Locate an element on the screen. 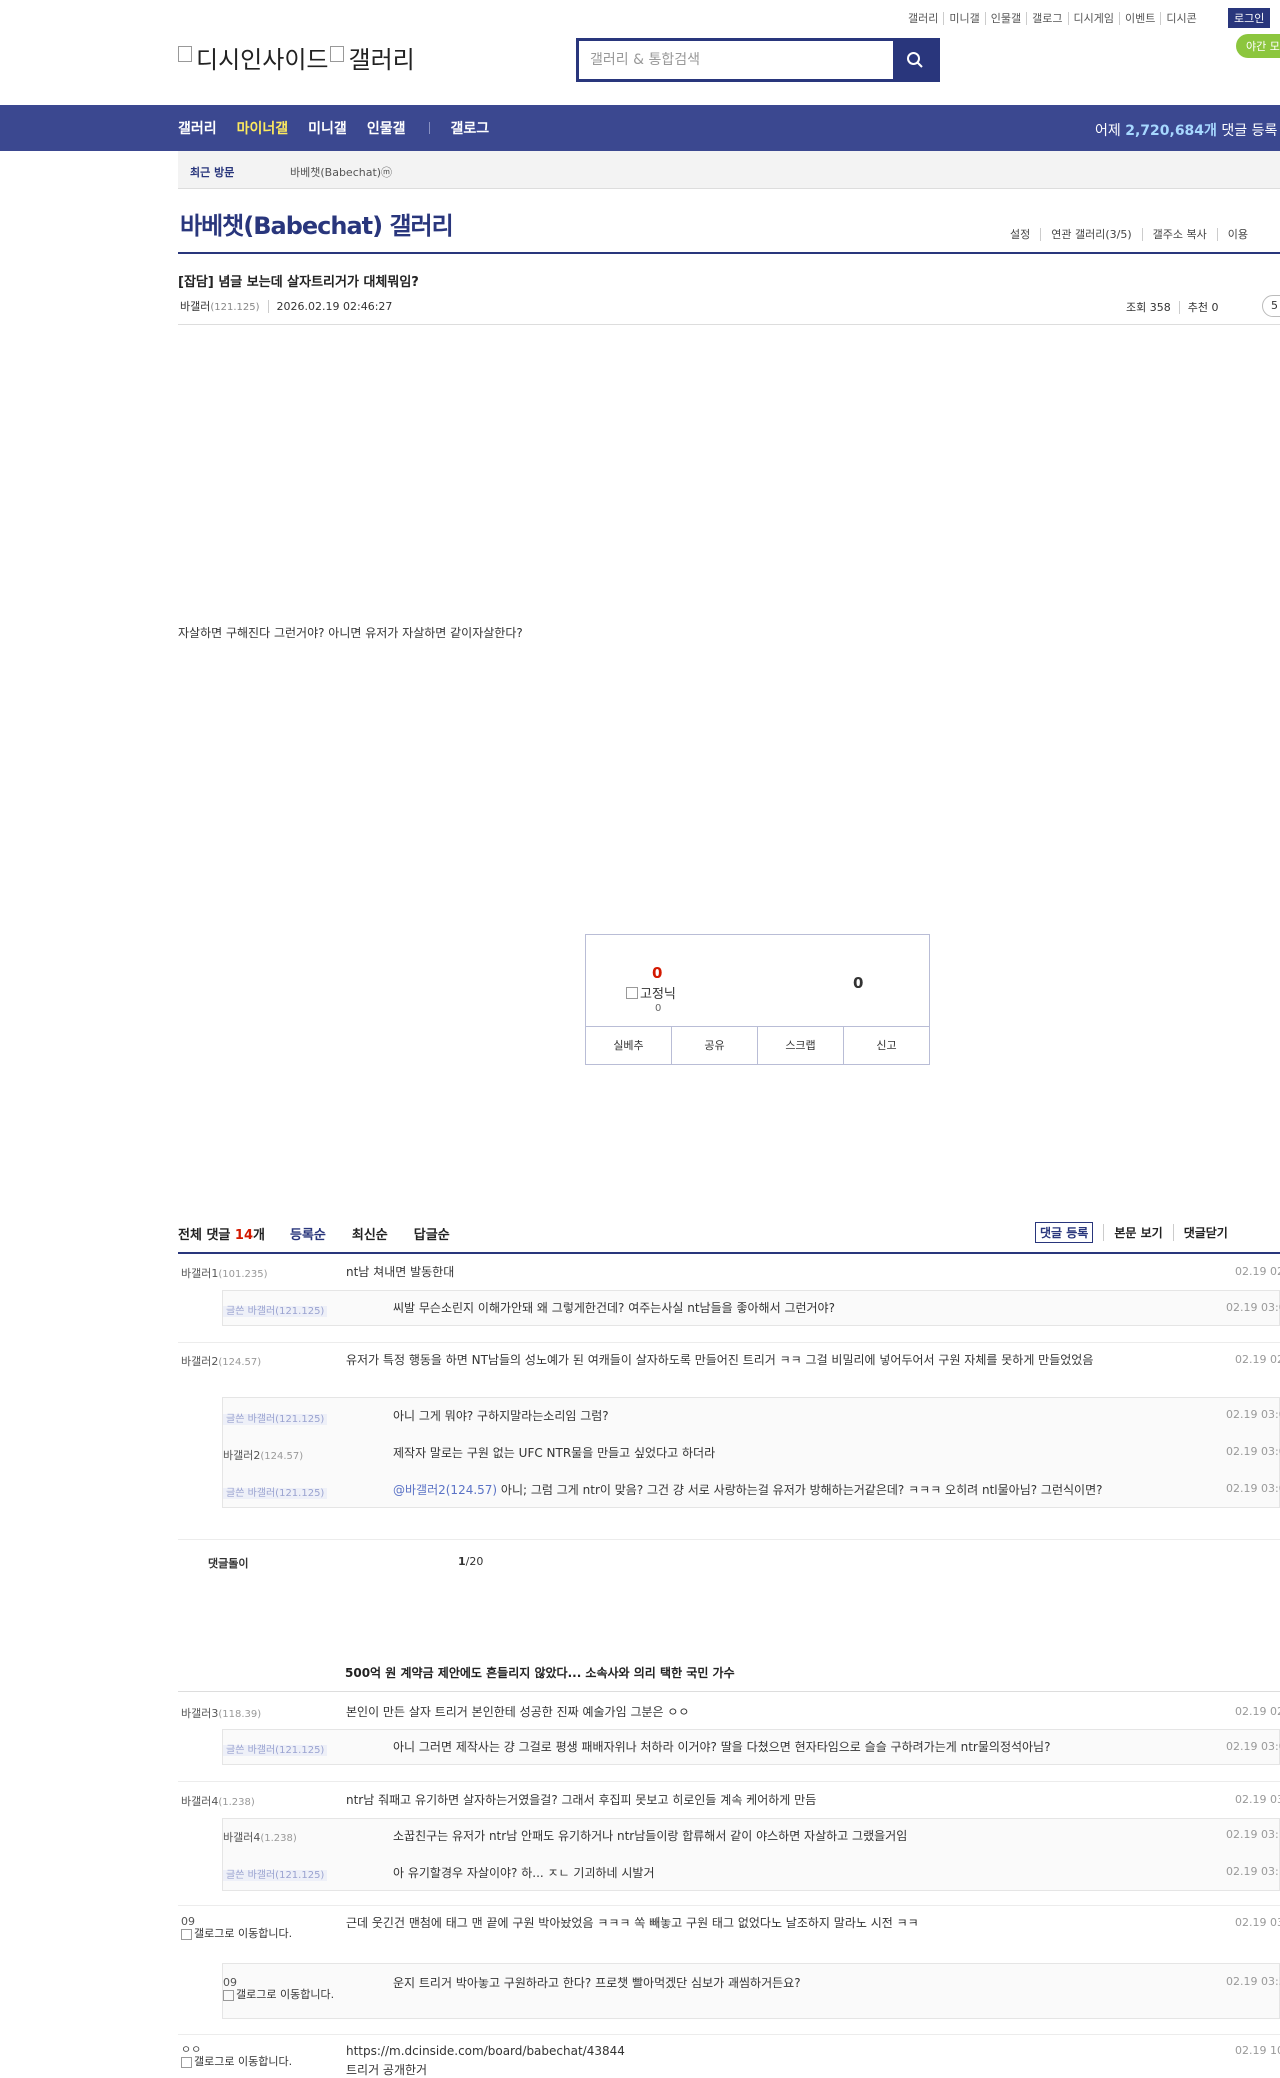 The image size is (1280, 2078). comment-register-button: 댓글 등록 is located at coordinates (1064, 1232).